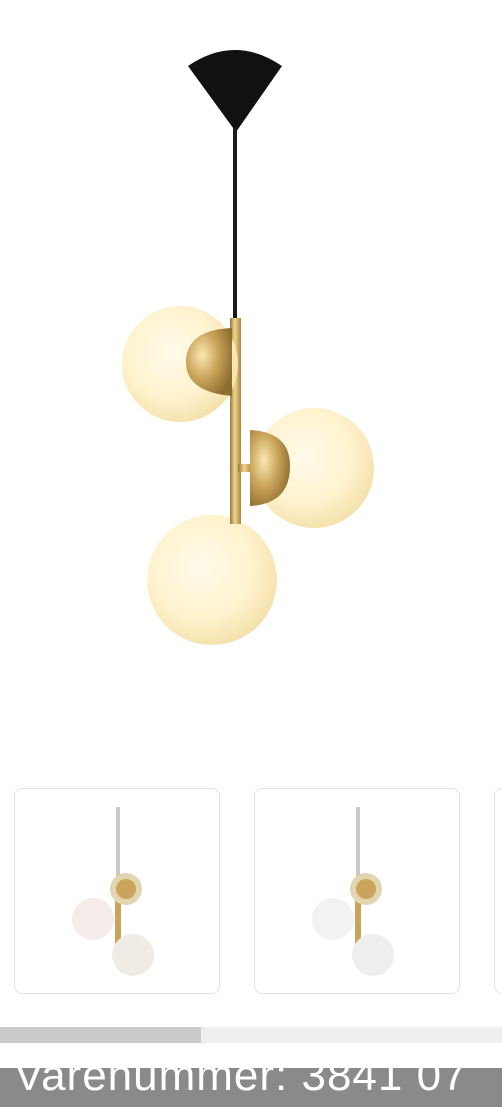 The image size is (502, 1107). What do you see at coordinates (212, 580) in the screenshot?
I see `globe-bottom` at bounding box center [212, 580].